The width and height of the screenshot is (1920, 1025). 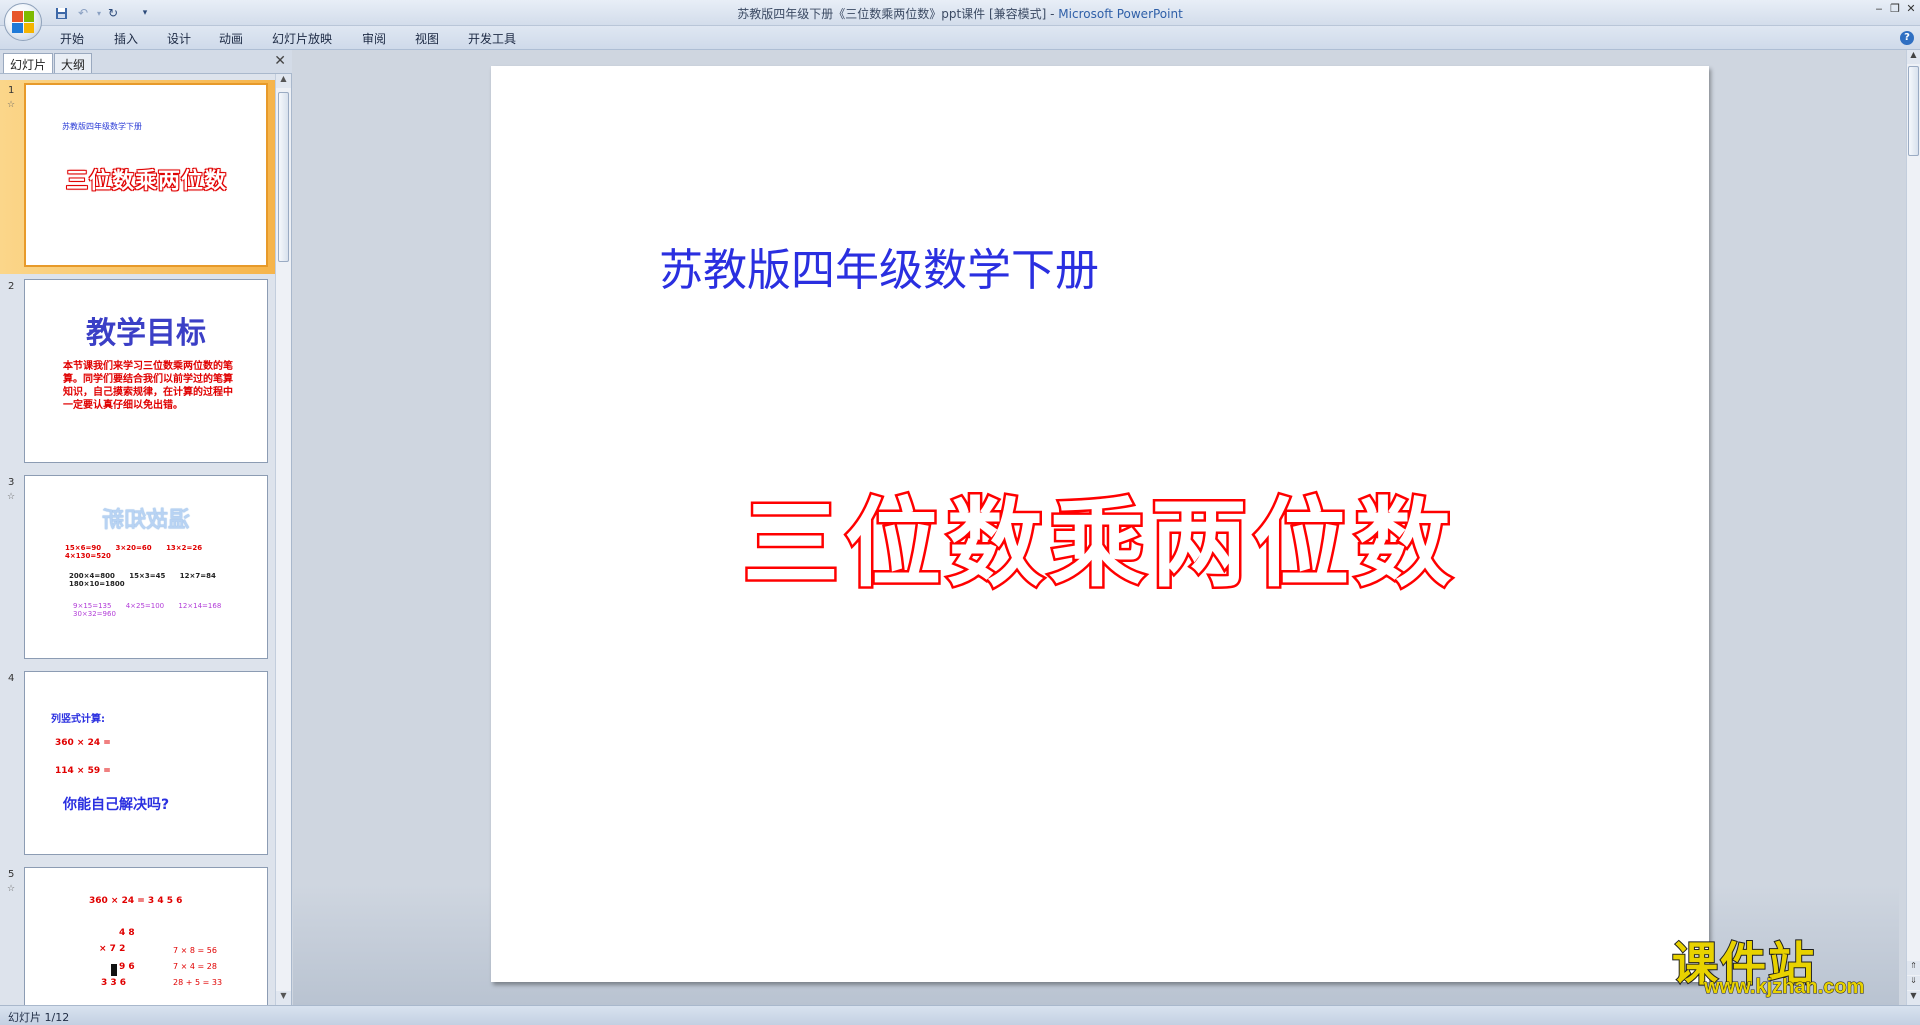 What do you see at coordinates (114, 983) in the screenshot?
I see `thumb-line: 3 3 6` at bounding box center [114, 983].